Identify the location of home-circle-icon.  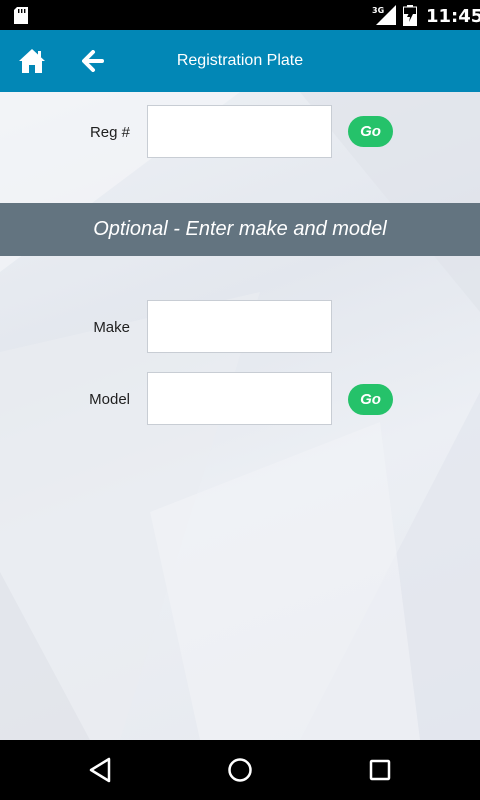
(240, 770).